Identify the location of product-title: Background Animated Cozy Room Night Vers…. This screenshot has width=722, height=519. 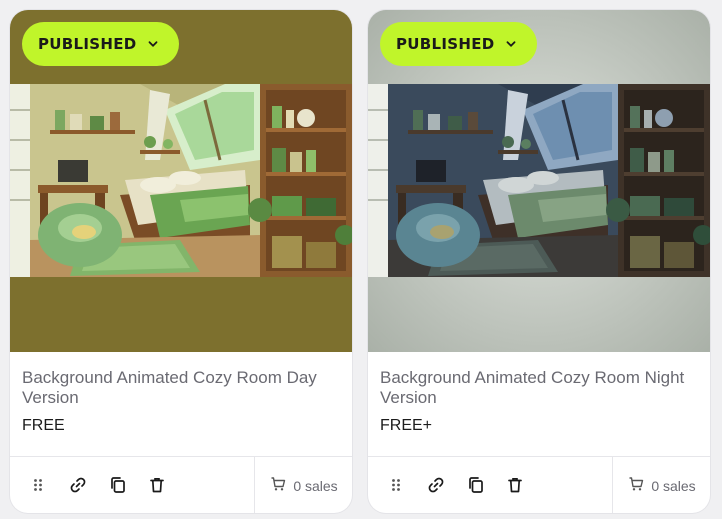
(539, 388).